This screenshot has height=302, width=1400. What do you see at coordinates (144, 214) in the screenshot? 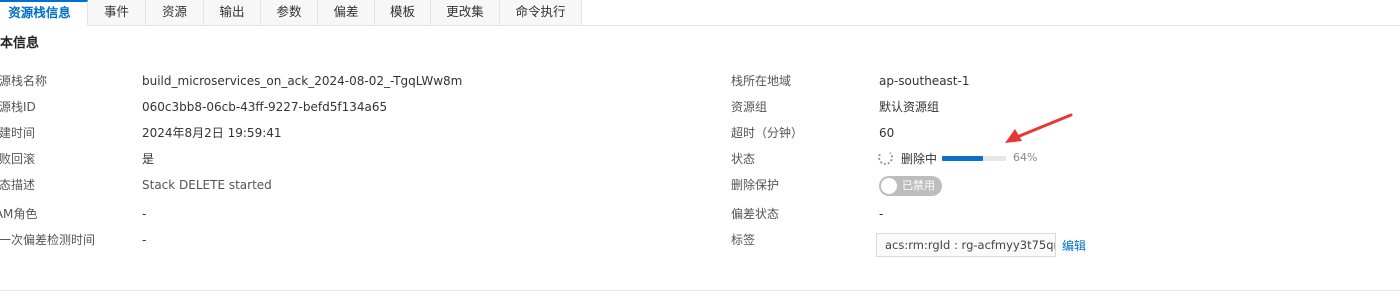
I see `ram-role-value: -` at bounding box center [144, 214].